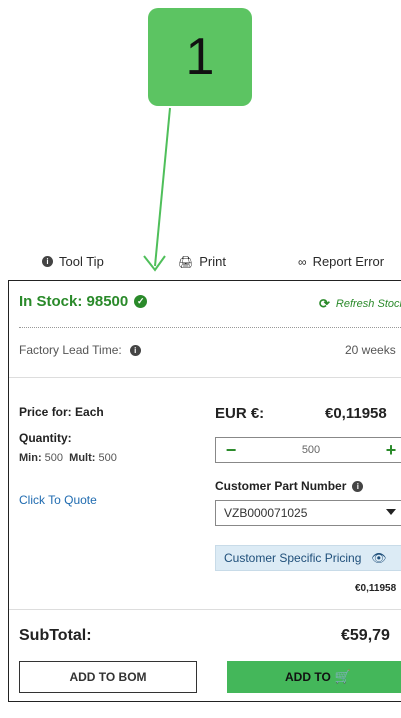  Describe the element at coordinates (74, 301) in the screenshot. I see `stock-label: In Stock: 98500` at that location.